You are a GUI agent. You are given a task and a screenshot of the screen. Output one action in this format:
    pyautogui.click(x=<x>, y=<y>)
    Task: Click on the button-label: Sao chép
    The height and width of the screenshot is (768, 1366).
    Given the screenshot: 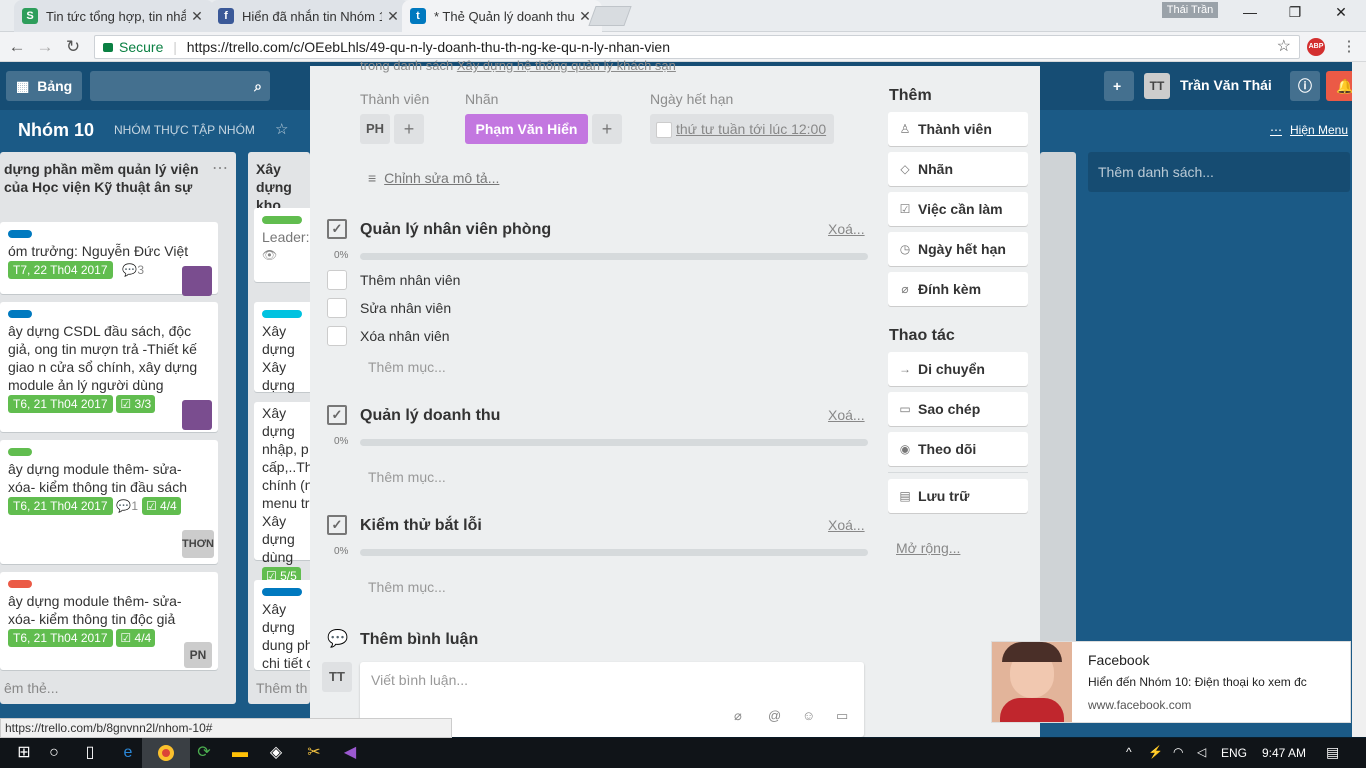 What is the action you would take?
    pyautogui.click(x=949, y=409)
    